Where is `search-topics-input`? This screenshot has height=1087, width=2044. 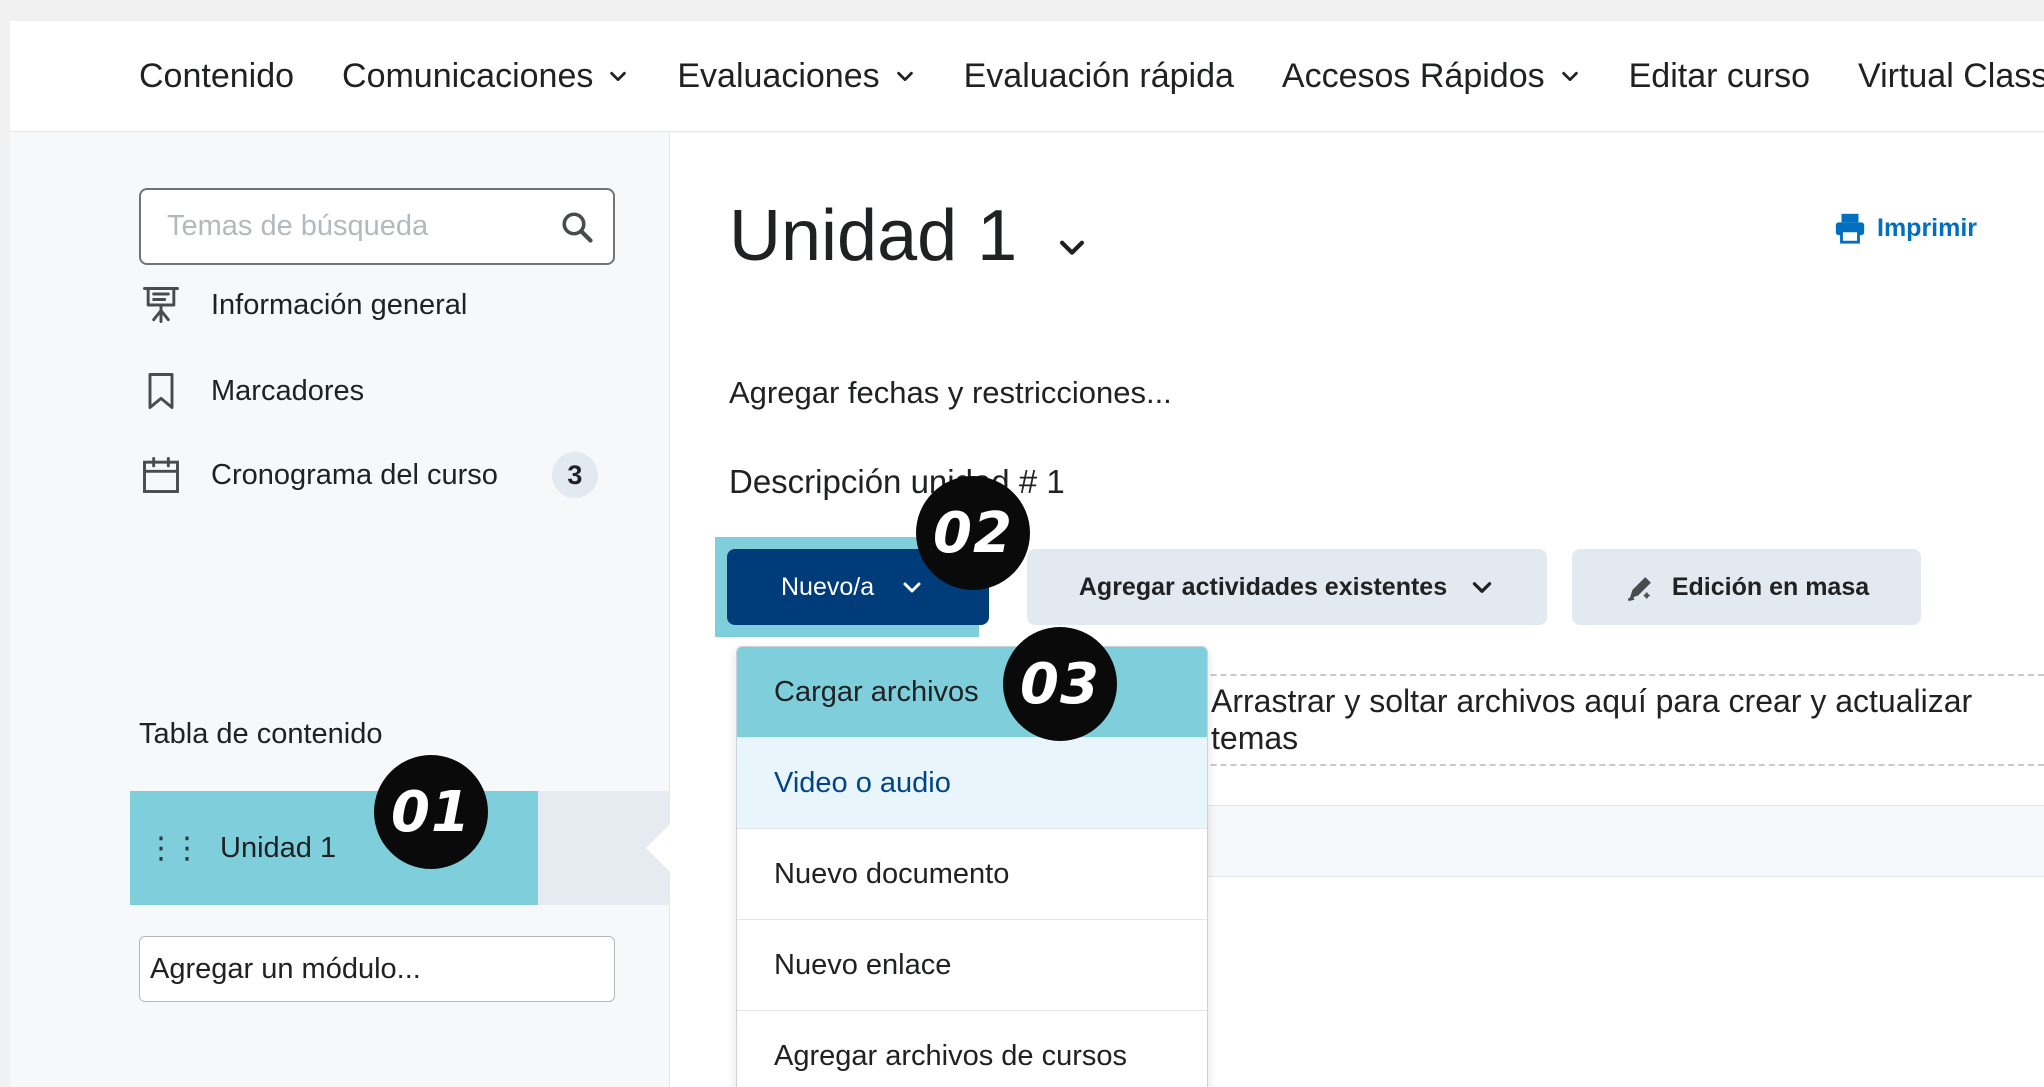
search-topics-input is located at coordinates (363, 226).